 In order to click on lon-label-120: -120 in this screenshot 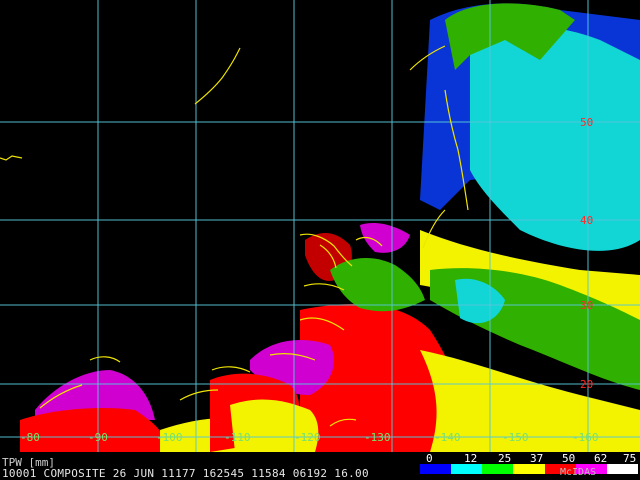, I will do `click(307, 437)`.